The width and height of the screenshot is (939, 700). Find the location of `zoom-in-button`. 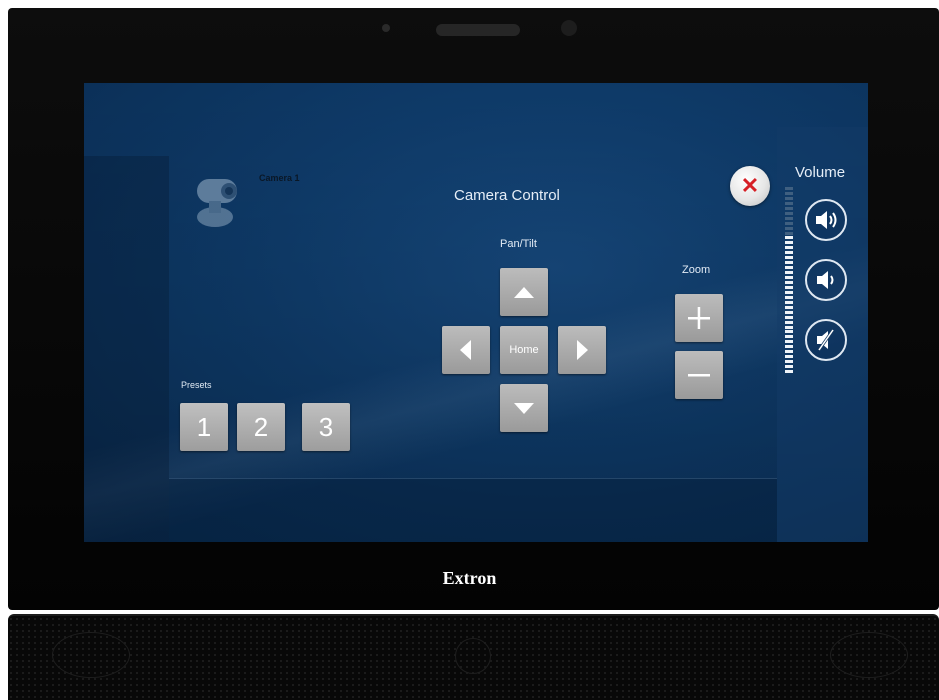

zoom-in-button is located at coordinates (699, 318).